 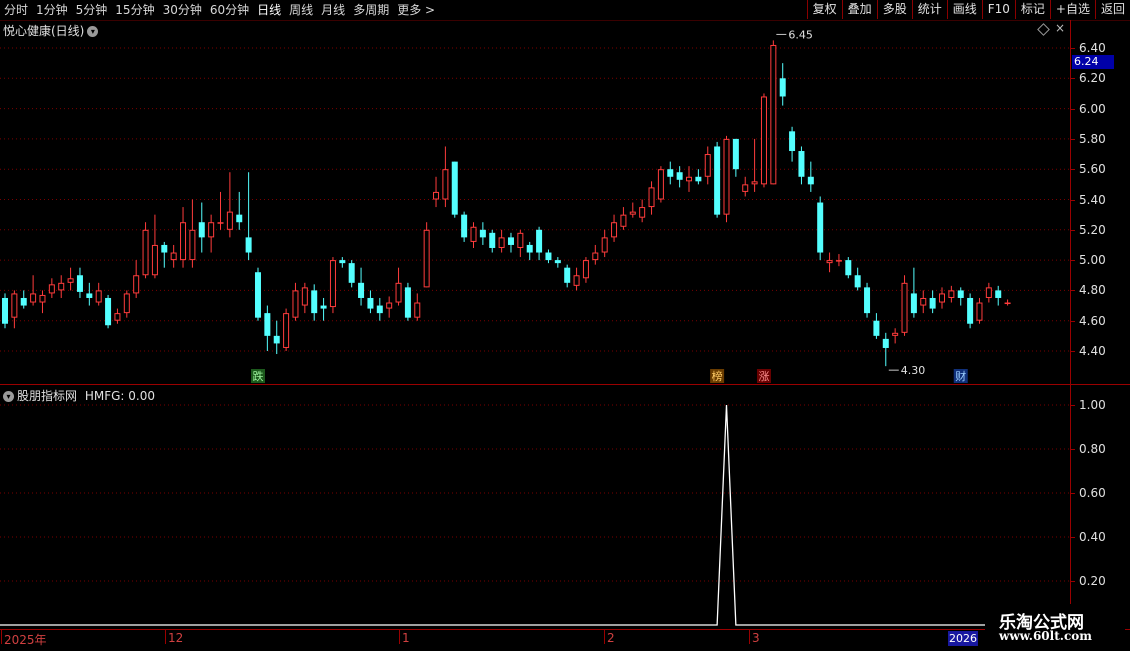 I want to click on event-marker-0: 跌, so click(x=257, y=376).